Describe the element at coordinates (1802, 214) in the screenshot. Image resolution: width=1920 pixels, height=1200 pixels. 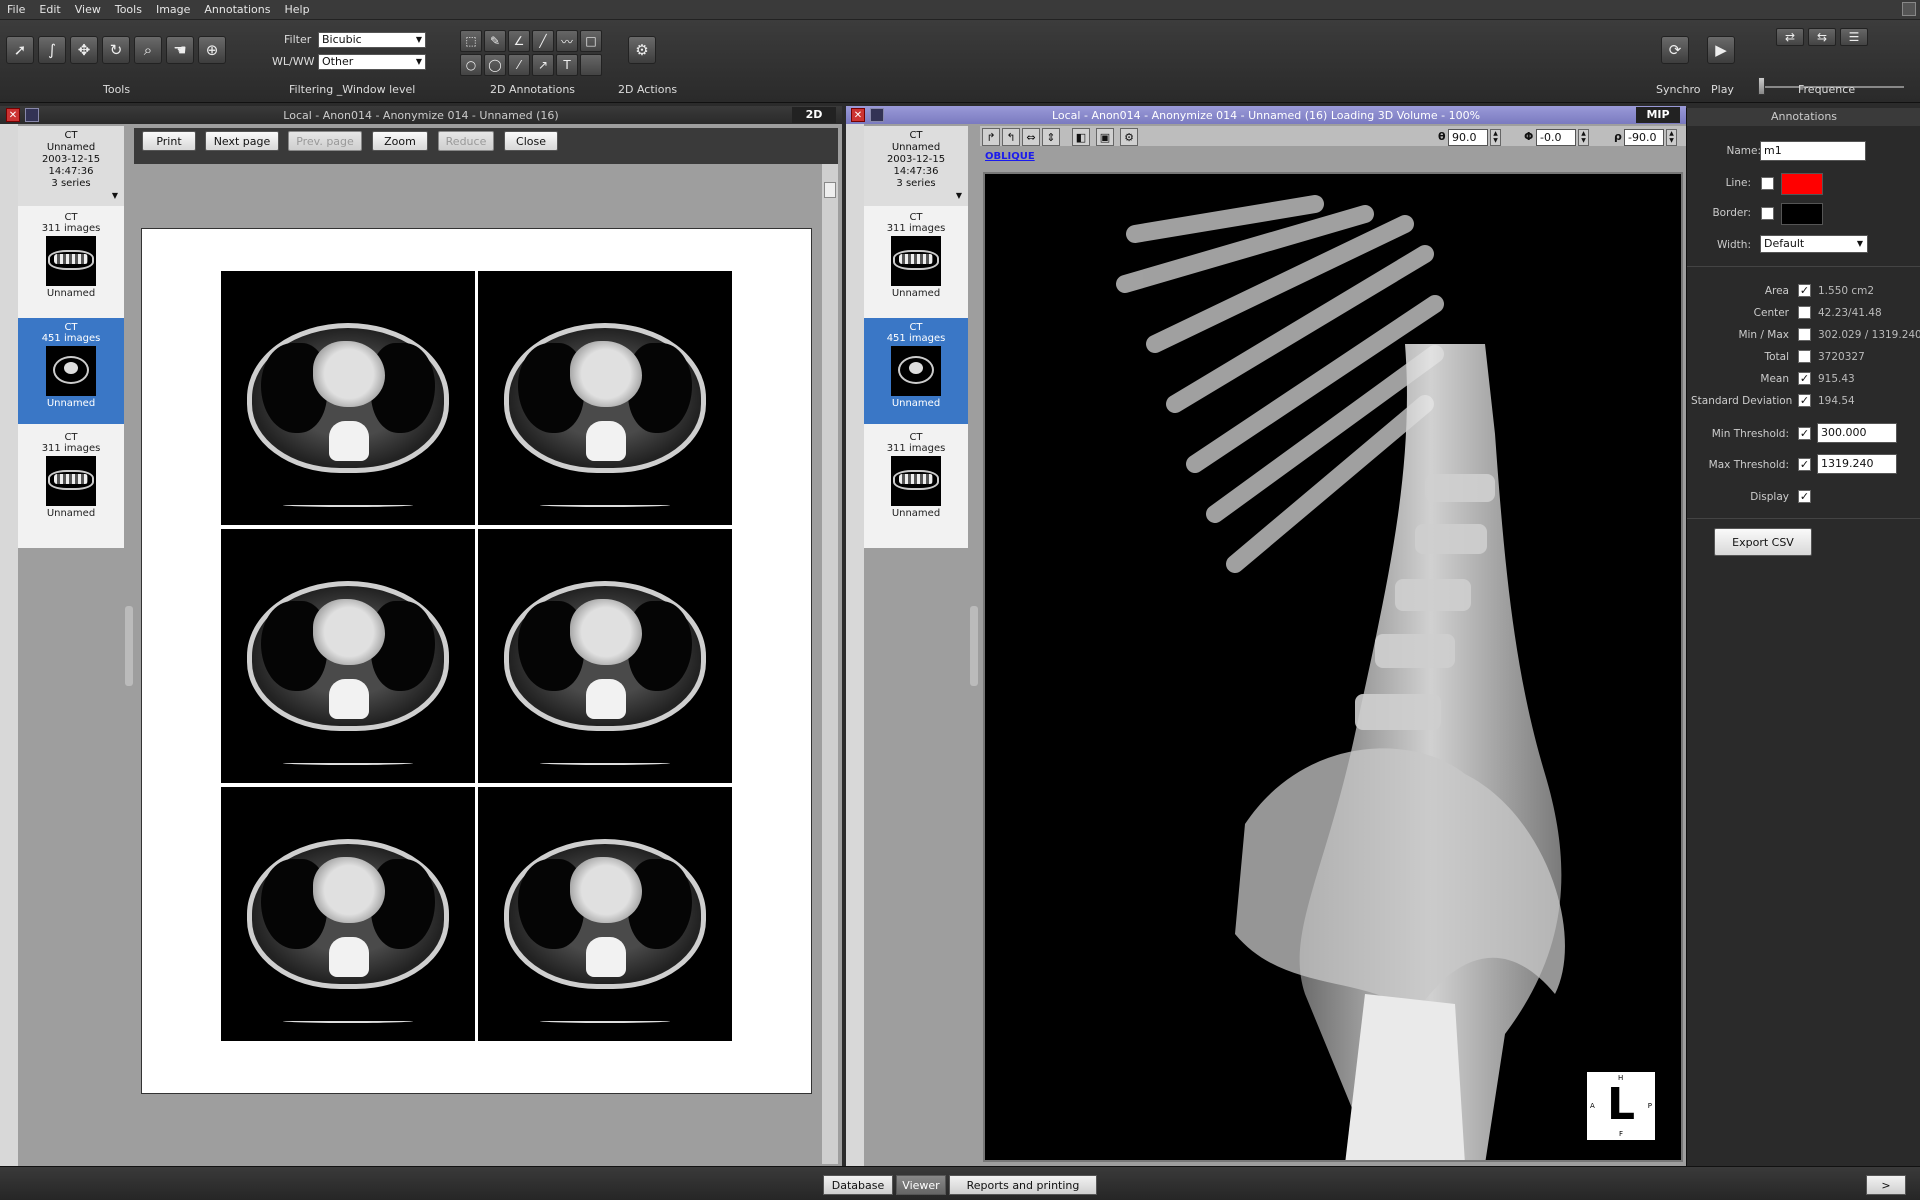
I see `border-color-swatch` at that location.